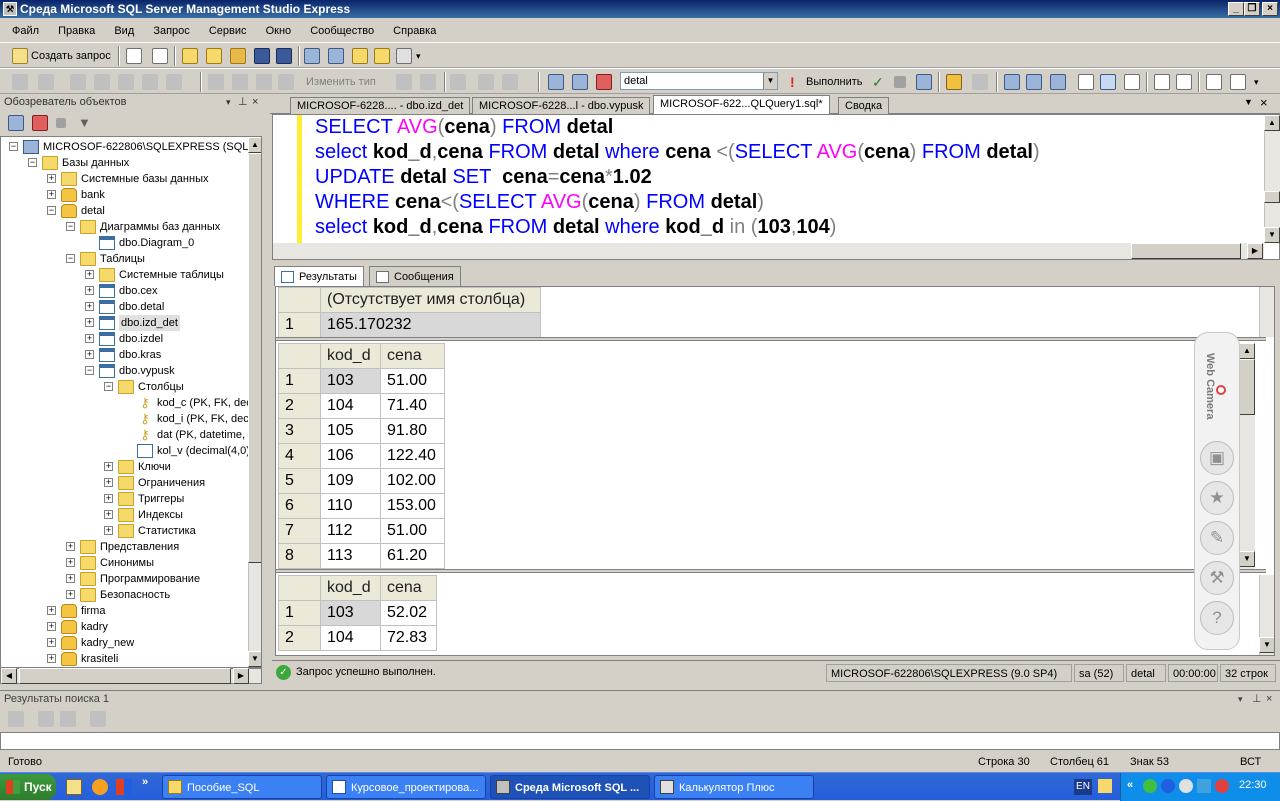 This screenshot has height=801, width=1280. What do you see at coordinates (350, 481) in the screenshot?
I see `table-cell: 109` at bounding box center [350, 481].